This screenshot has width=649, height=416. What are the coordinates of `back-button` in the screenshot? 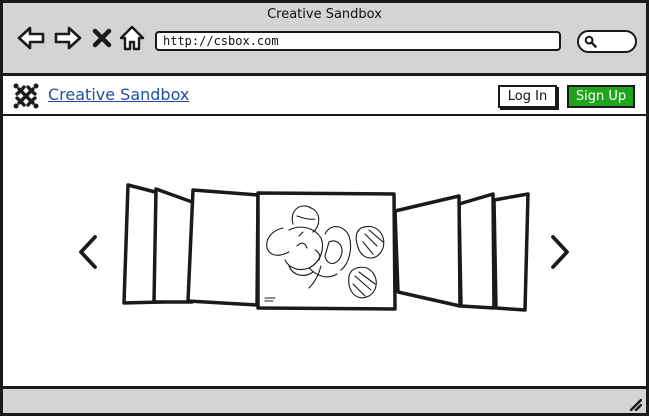 It's located at (31, 38).